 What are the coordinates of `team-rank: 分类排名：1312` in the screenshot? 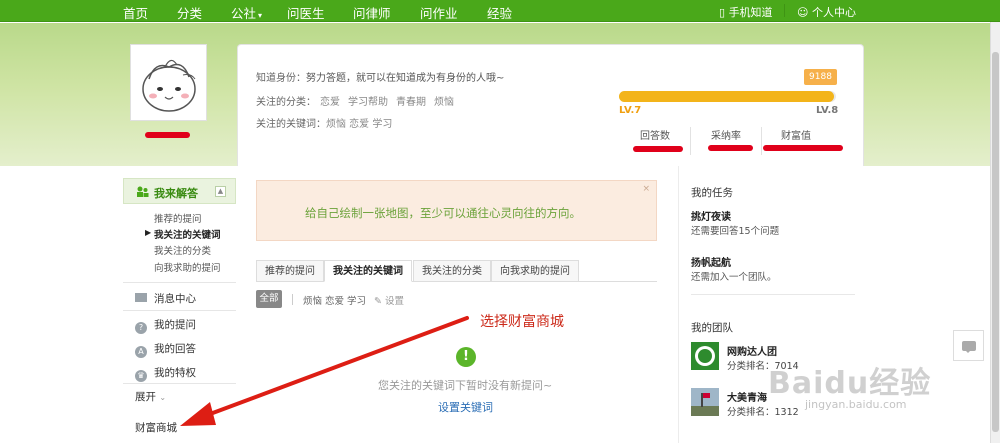 It's located at (763, 412).